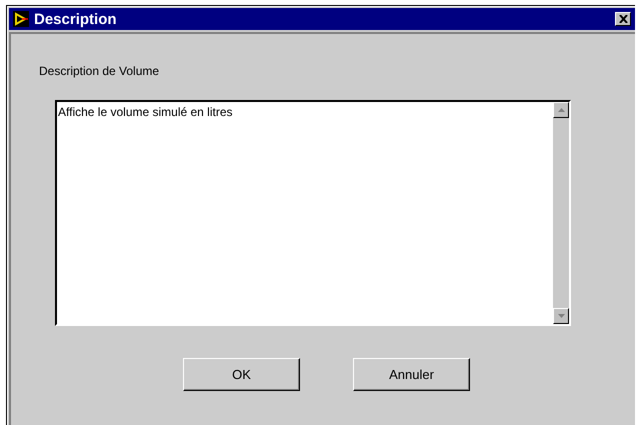 The image size is (637, 425). I want to click on scroll-down-button, so click(561, 316).